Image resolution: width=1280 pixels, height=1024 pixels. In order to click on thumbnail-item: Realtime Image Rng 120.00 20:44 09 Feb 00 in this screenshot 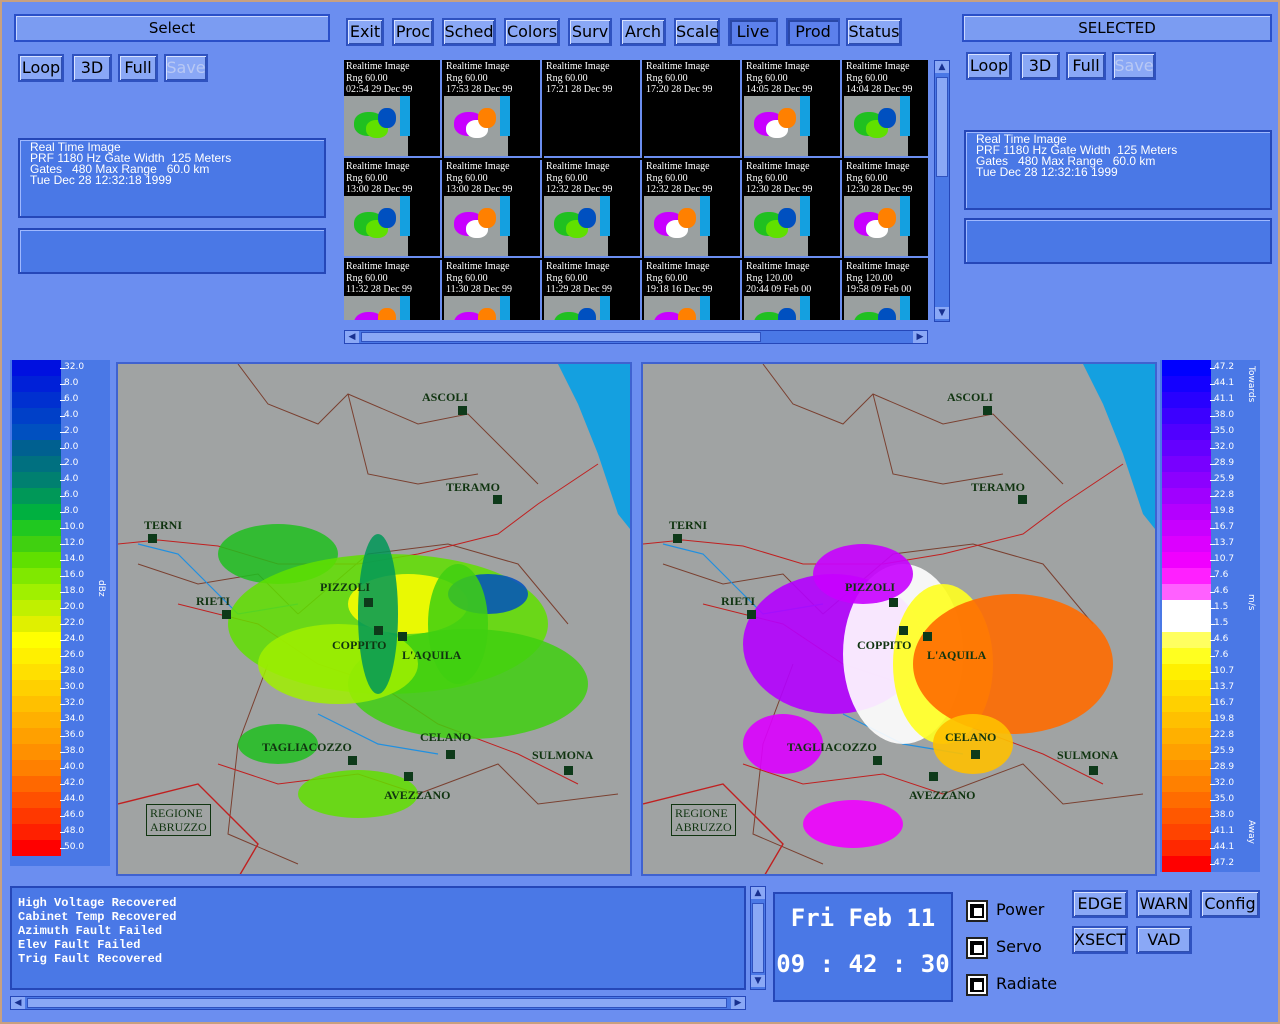, I will do `click(793, 290)`.